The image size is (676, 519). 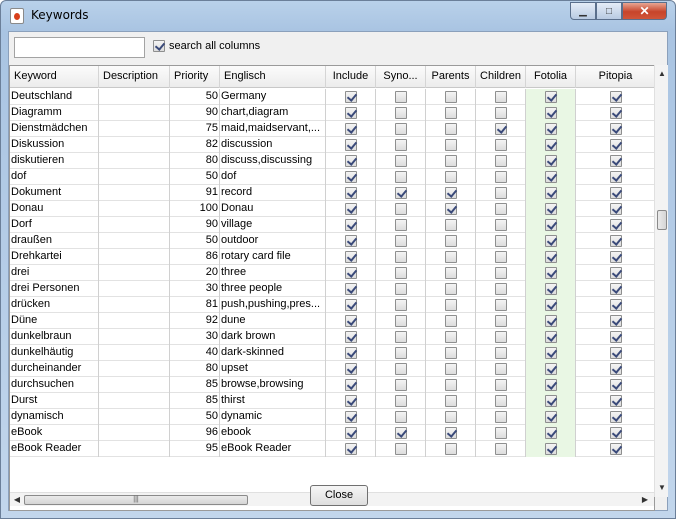 What do you see at coordinates (332, 353) in the screenshot?
I see `table-row: dunkelhäutig 40 dark-skinned` at bounding box center [332, 353].